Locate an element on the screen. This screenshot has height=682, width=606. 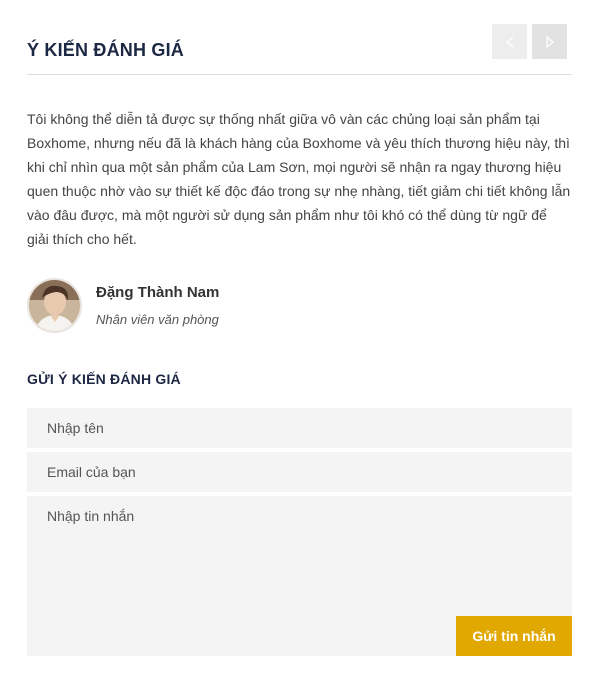
email-input is located at coordinates (299, 472).